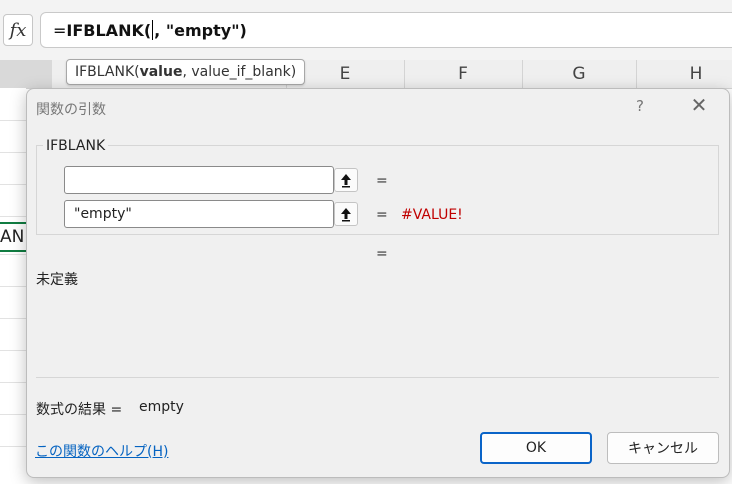 The height and width of the screenshot is (484, 732). What do you see at coordinates (640, 106) in the screenshot?
I see `help-icon: ?` at bounding box center [640, 106].